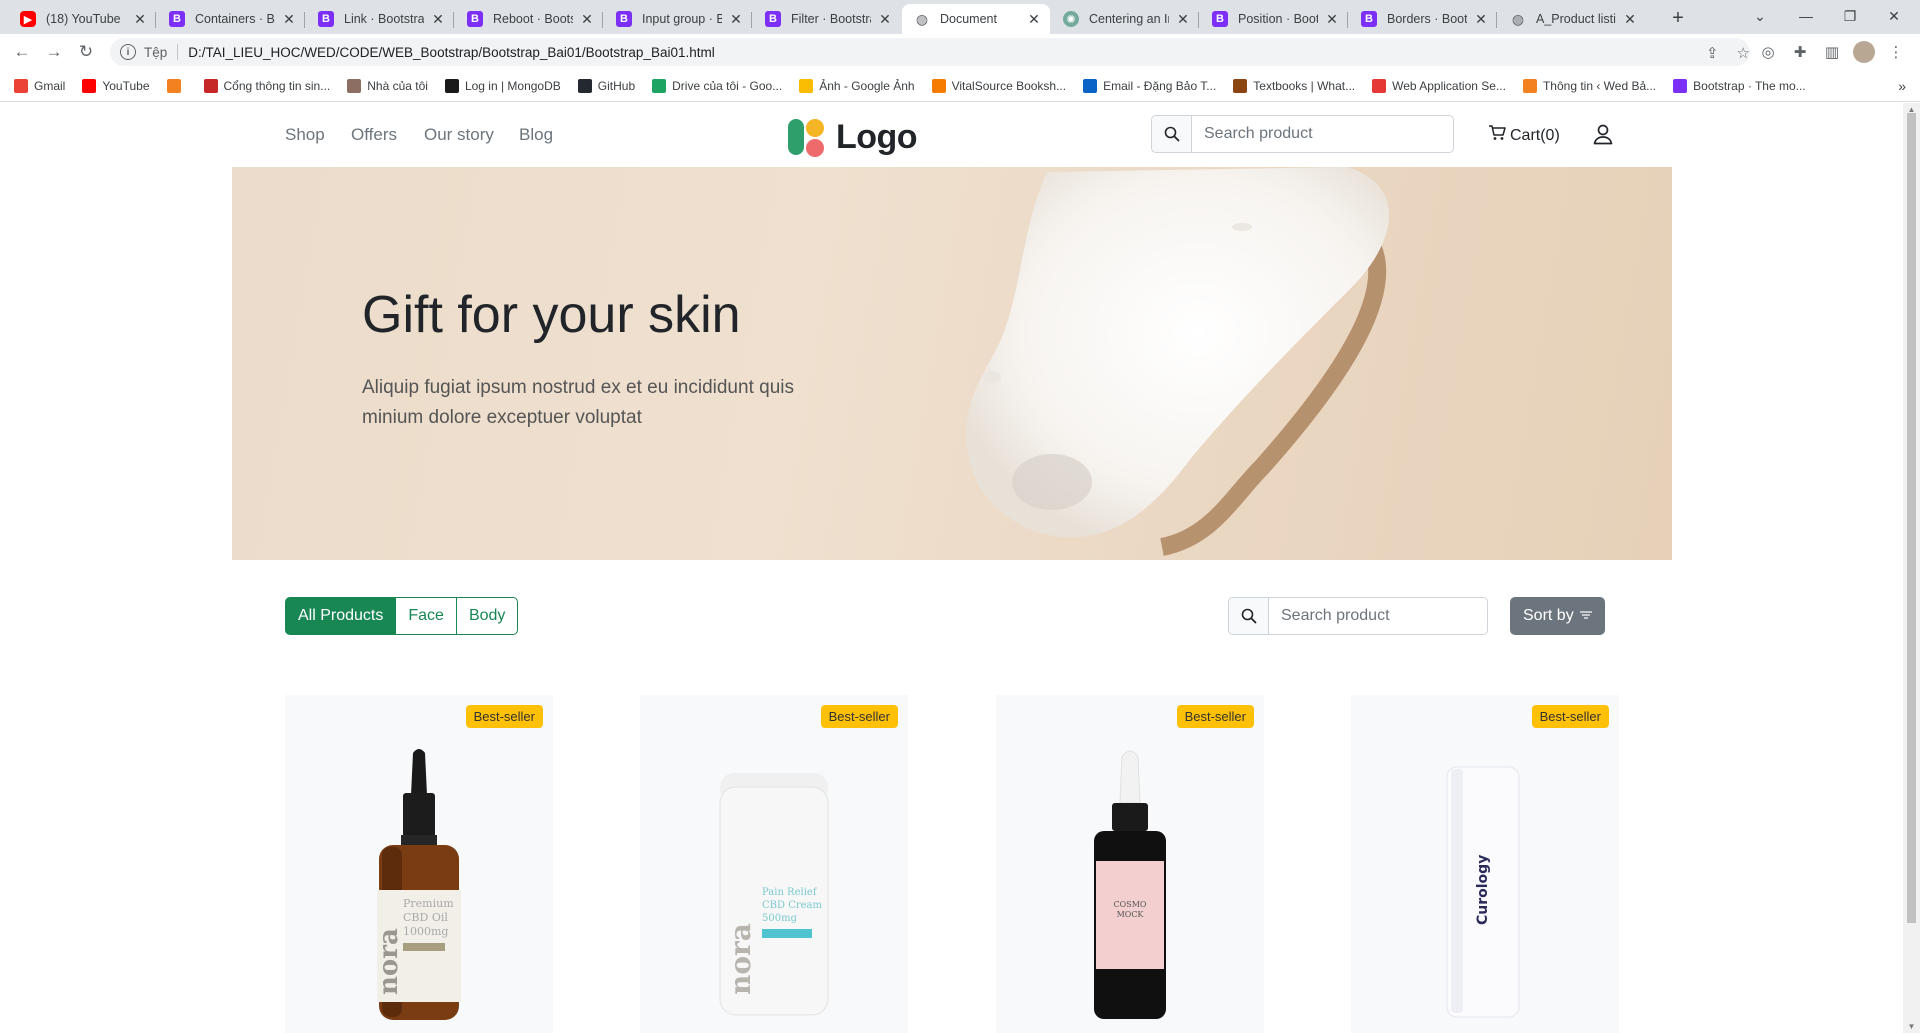 The image size is (1920, 1033). I want to click on browser-tab: B Borders · Bootst ✕, so click(1423, 19).